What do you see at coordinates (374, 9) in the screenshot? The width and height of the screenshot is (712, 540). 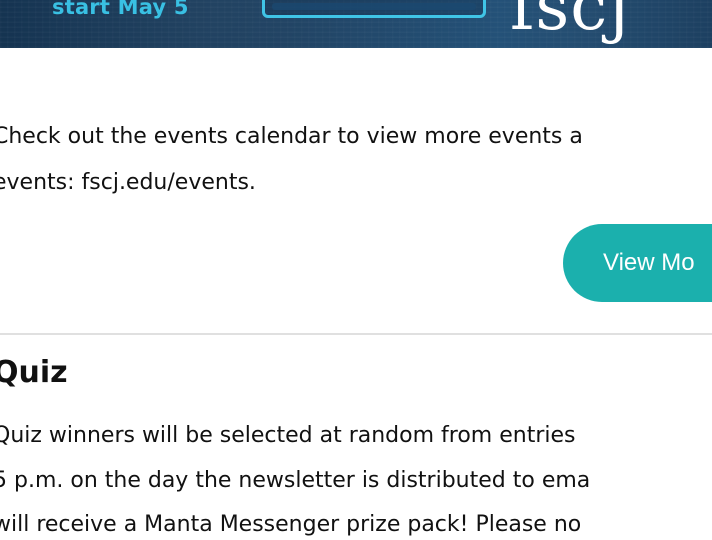 I see `banner-cta-button` at bounding box center [374, 9].